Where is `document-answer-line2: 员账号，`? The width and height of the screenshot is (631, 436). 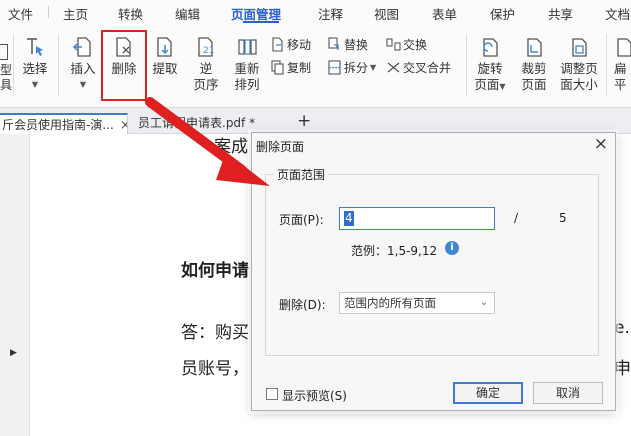
document-answer-line2: 员账号， is located at coordinates (215, 369).